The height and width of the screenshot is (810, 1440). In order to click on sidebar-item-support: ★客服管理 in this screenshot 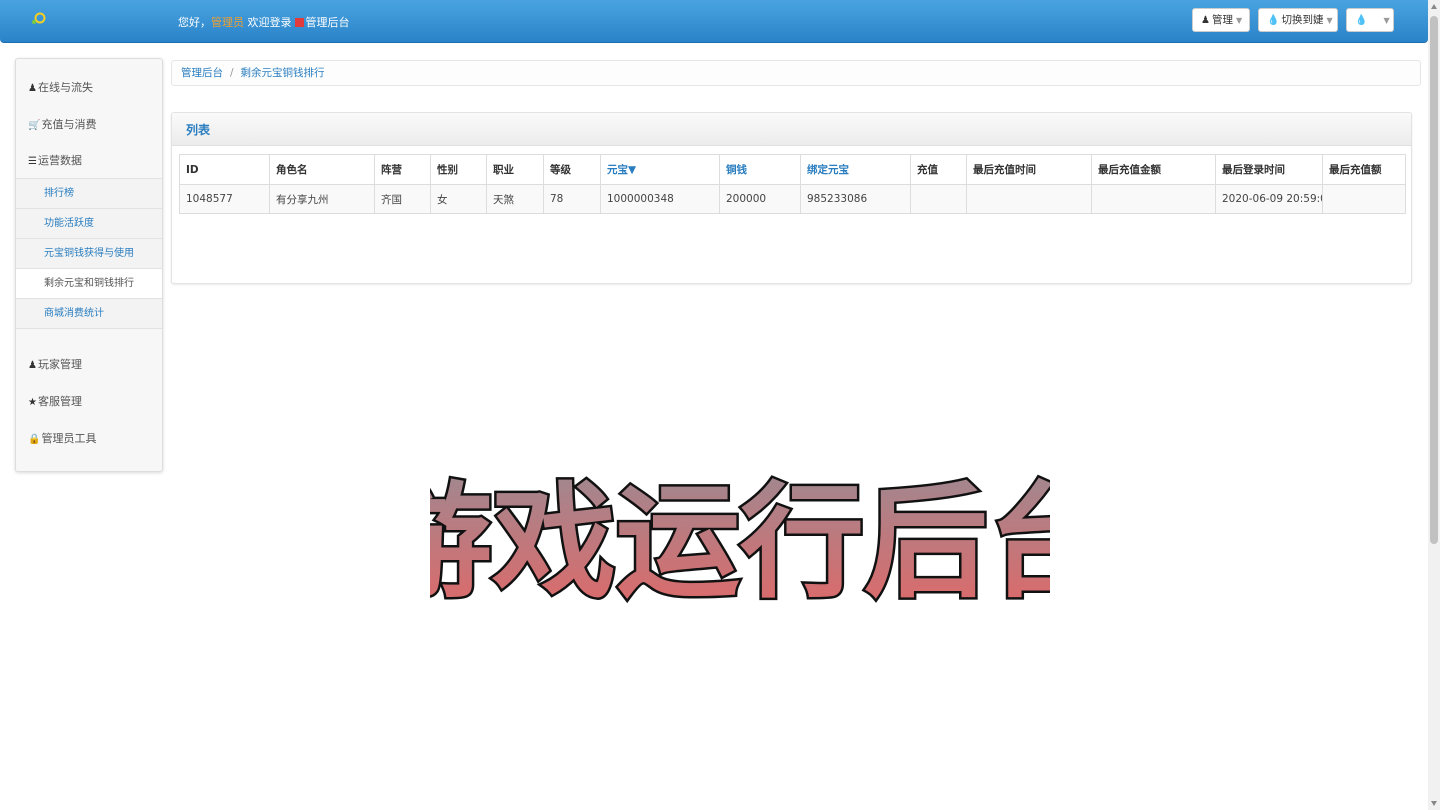, I will do `click(55, 401)`.